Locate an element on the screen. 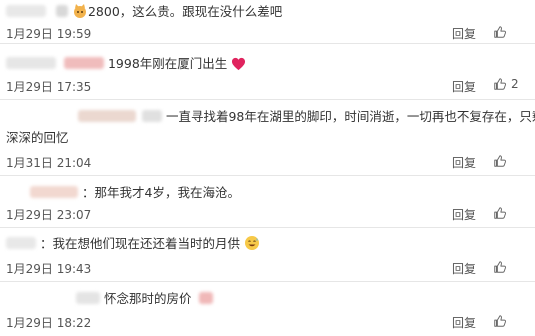 The height and width of the screenshot is (336, 535). comment-date: 1月29日 23:07 is located at coordinates (49, 215).